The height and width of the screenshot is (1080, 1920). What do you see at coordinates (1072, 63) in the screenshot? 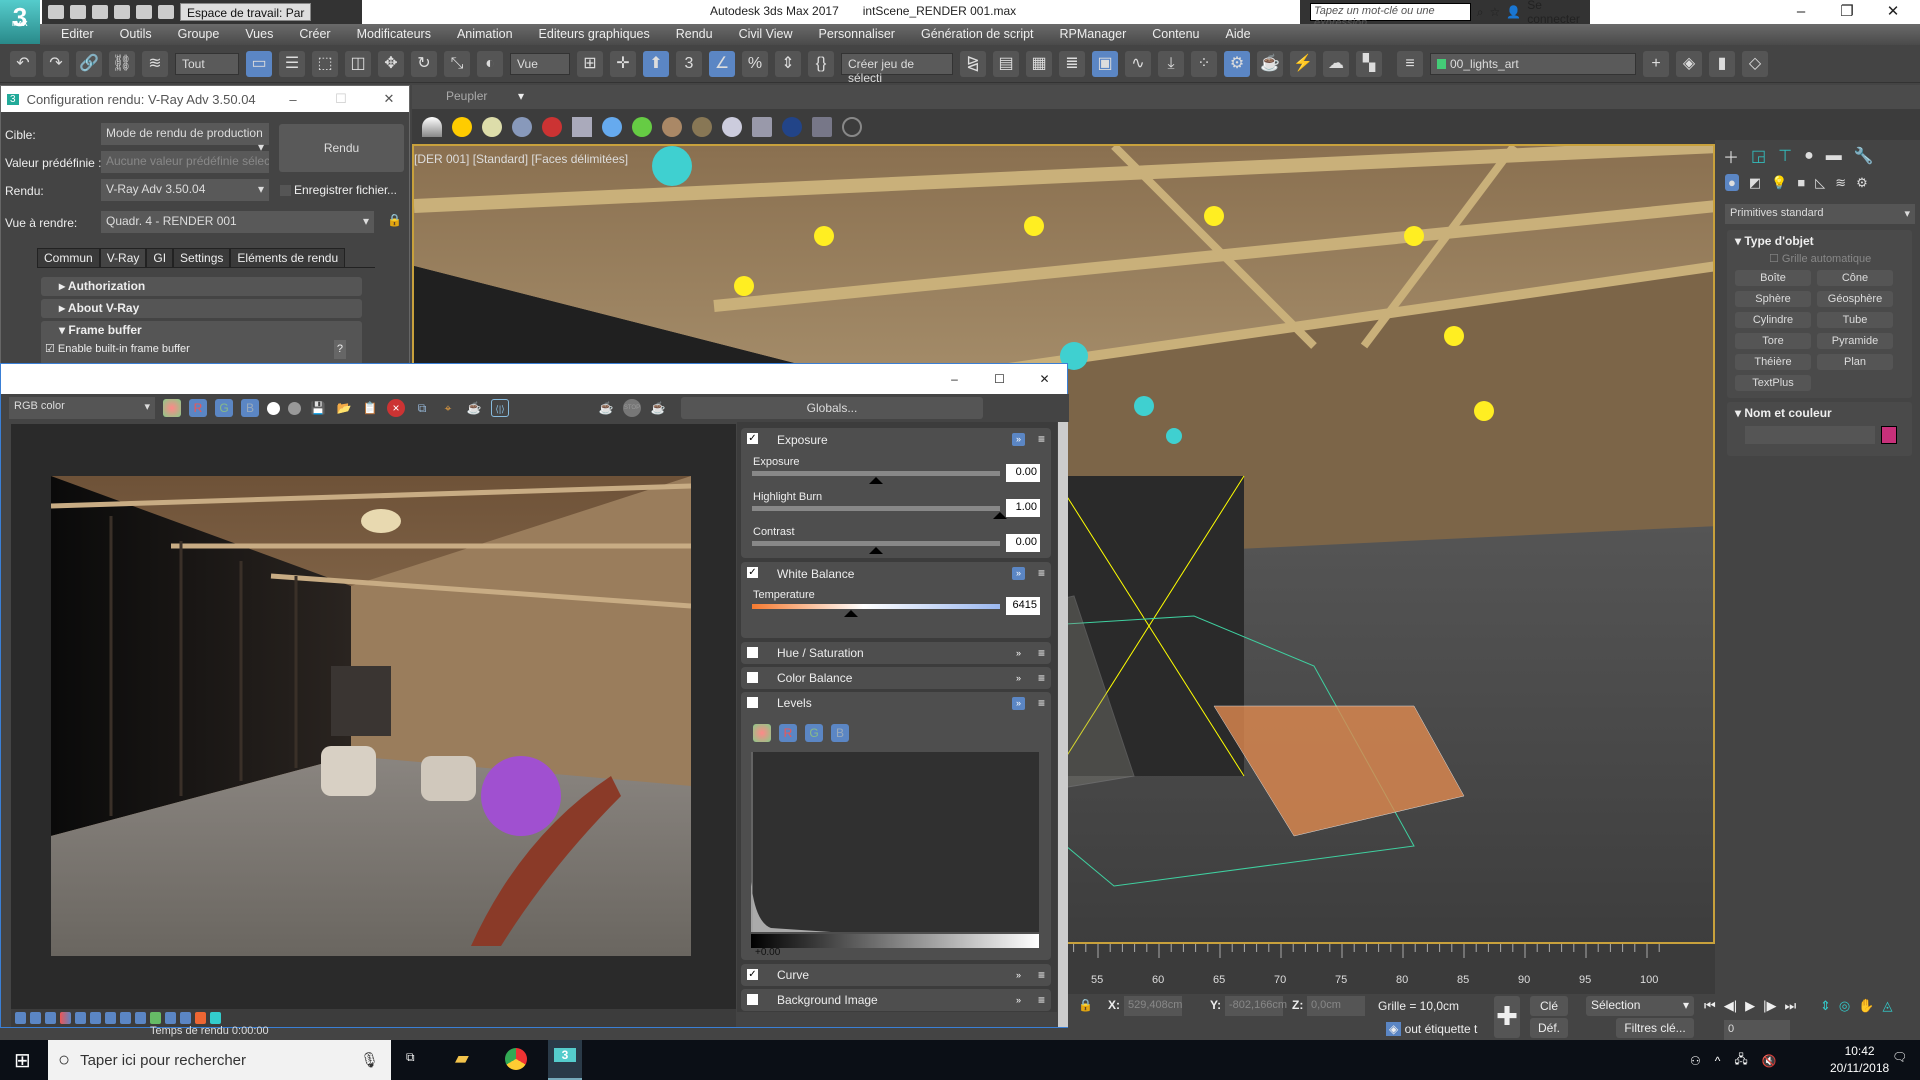
I see `layer-explorer-icon: ≣` at bounding box center [1072, 63].